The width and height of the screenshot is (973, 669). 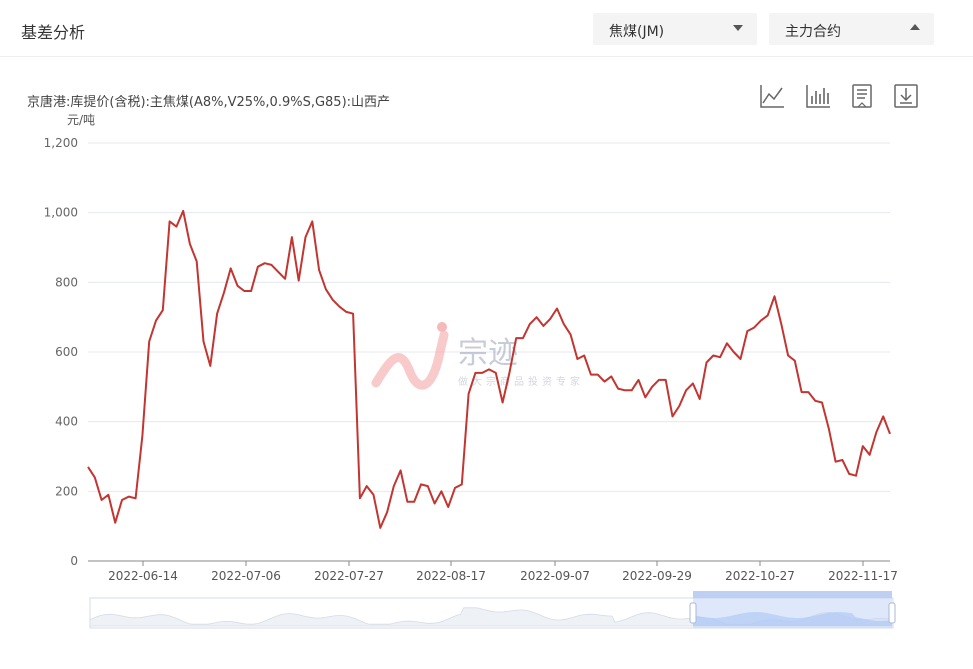 I want to click on y-tick-label: 1,000, so click(x=61, y=213).